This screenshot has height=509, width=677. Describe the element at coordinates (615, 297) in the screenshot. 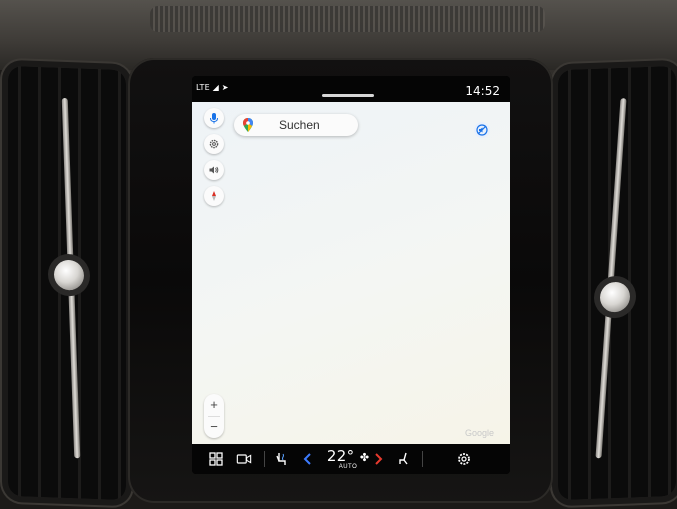

I see `vent-knob-right` at that location.